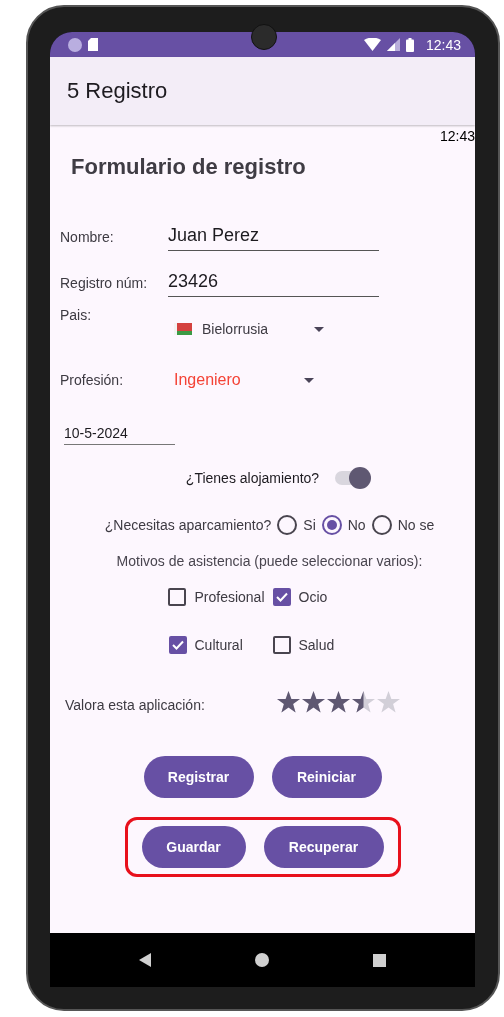  I want to click on checkbox-option: Cultural, so click(216, 645).